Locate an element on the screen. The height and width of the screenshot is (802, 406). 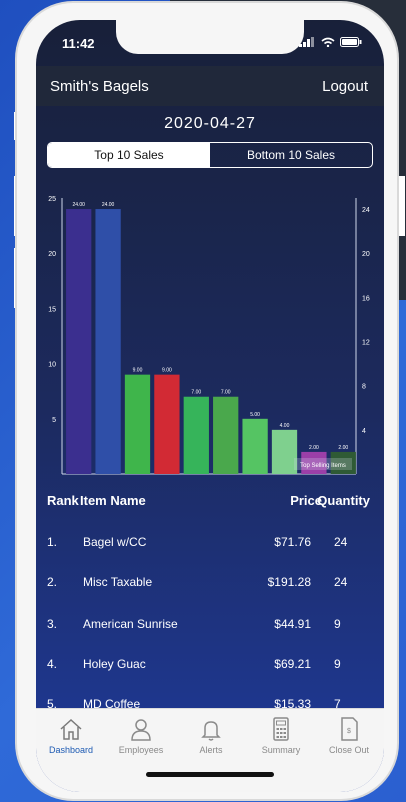
row-rank: 4. is located at coordinates (52, 664).